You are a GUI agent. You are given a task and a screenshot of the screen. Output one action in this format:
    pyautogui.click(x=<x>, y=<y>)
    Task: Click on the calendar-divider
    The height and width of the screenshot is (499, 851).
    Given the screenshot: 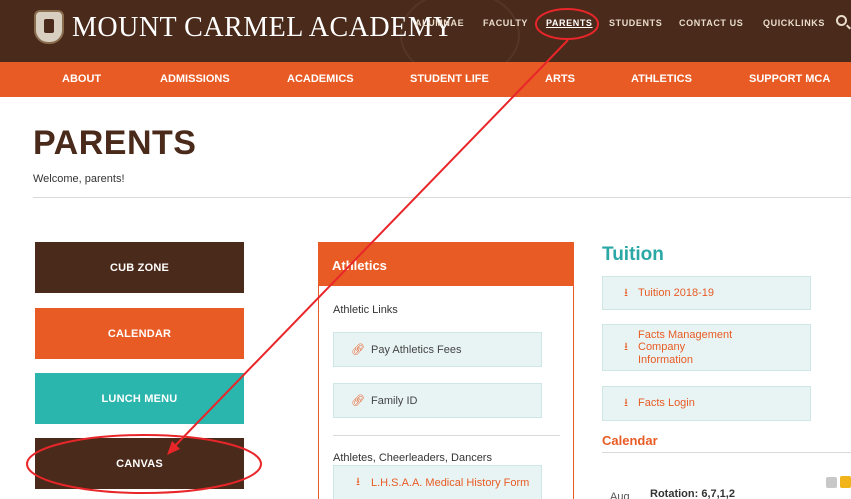 What is the action you would take?
    pyautogui.click(x=726, y=452)
    